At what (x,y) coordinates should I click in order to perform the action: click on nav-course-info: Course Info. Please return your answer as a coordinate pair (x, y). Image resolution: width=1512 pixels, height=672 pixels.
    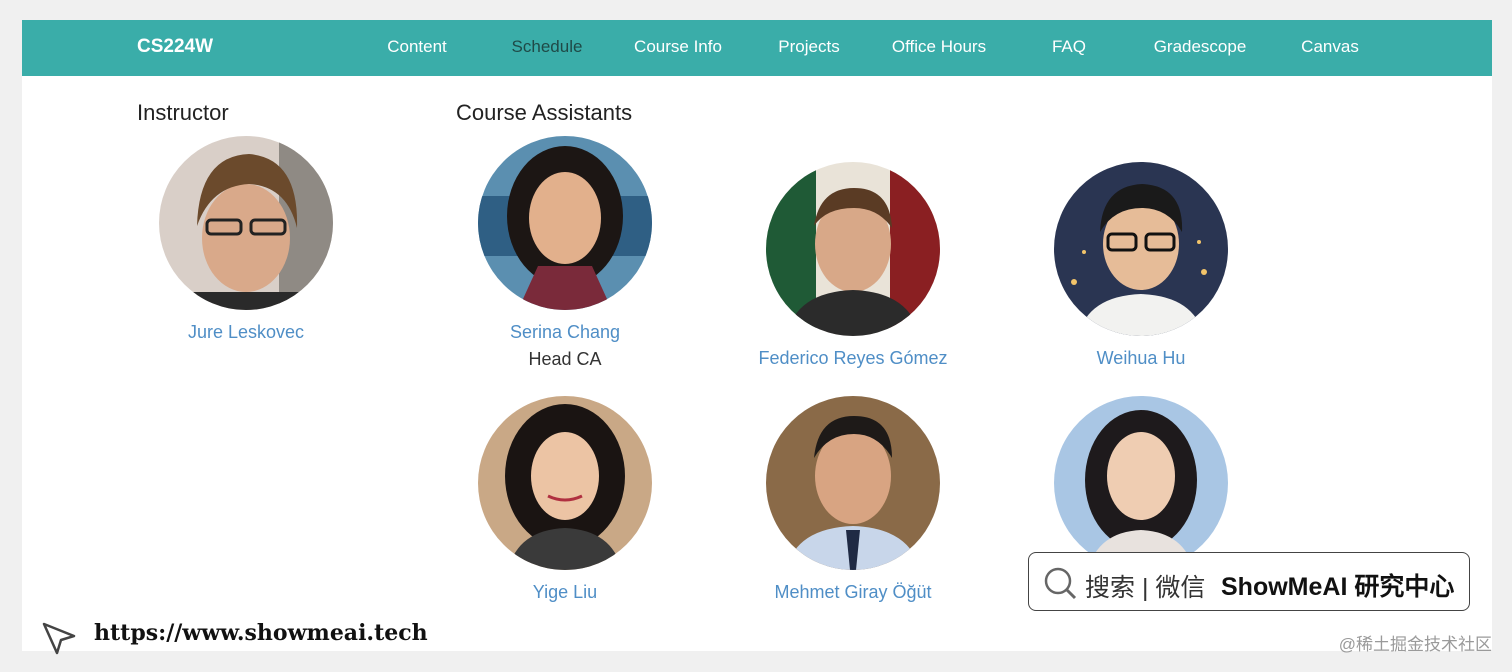
    Looking at the image, I should click on (678, 47).